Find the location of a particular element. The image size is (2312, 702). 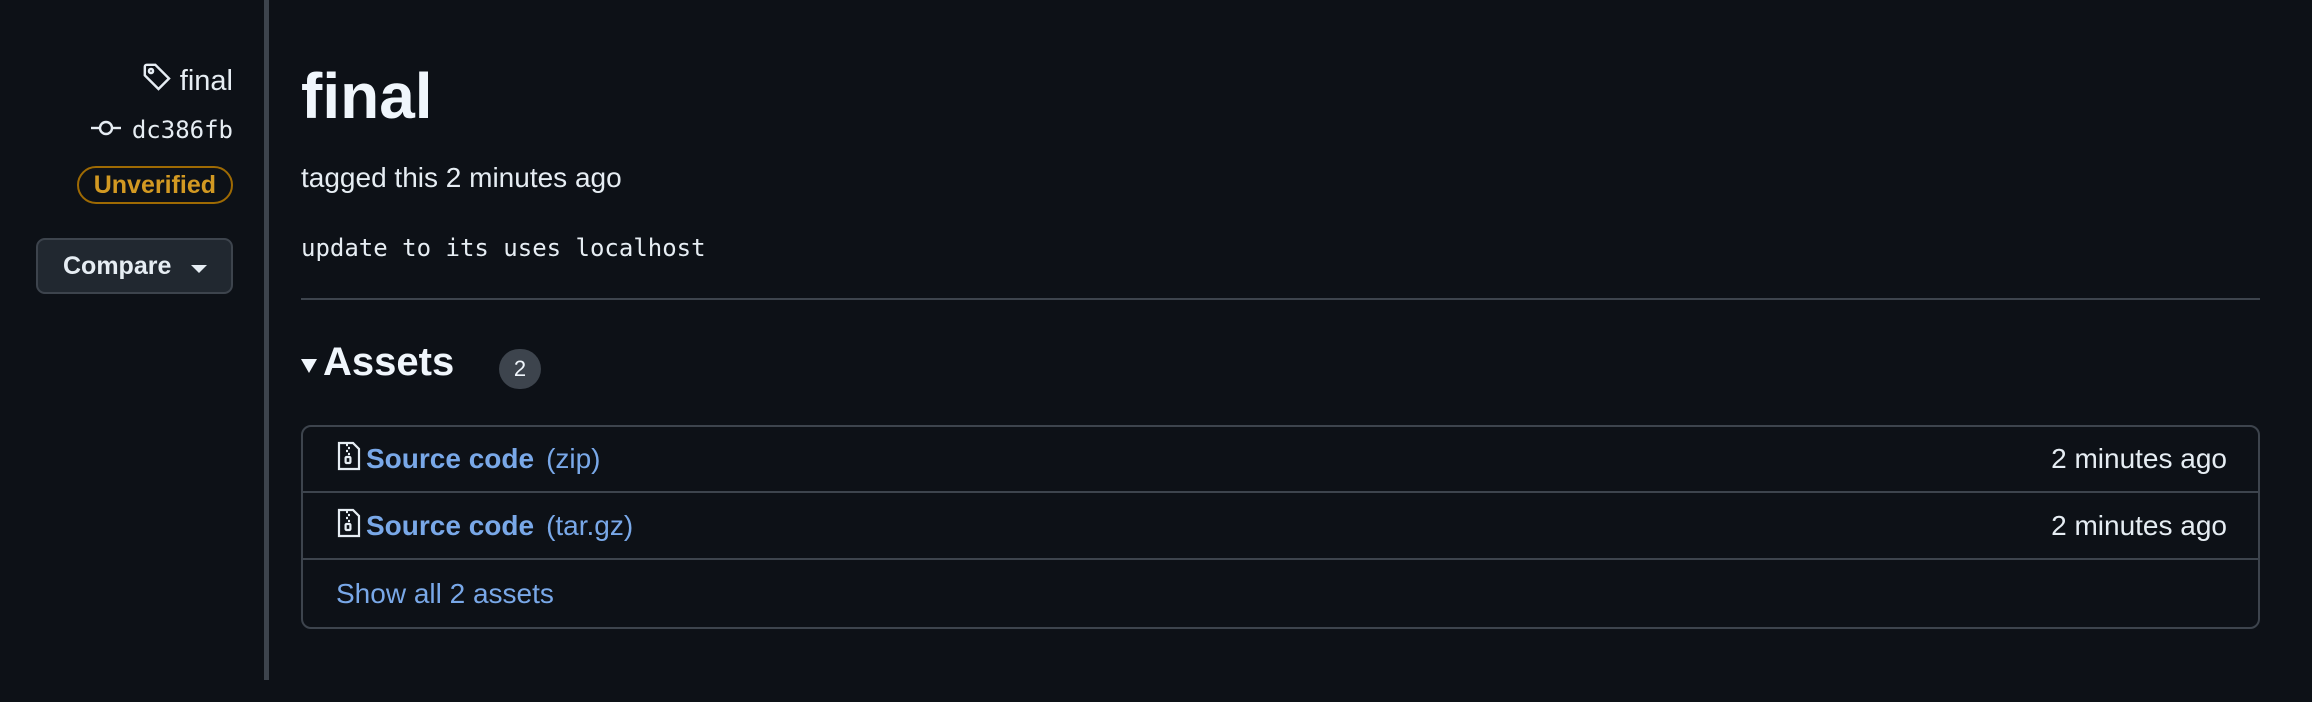

tag-name: final is located at coordinates (206, 80).